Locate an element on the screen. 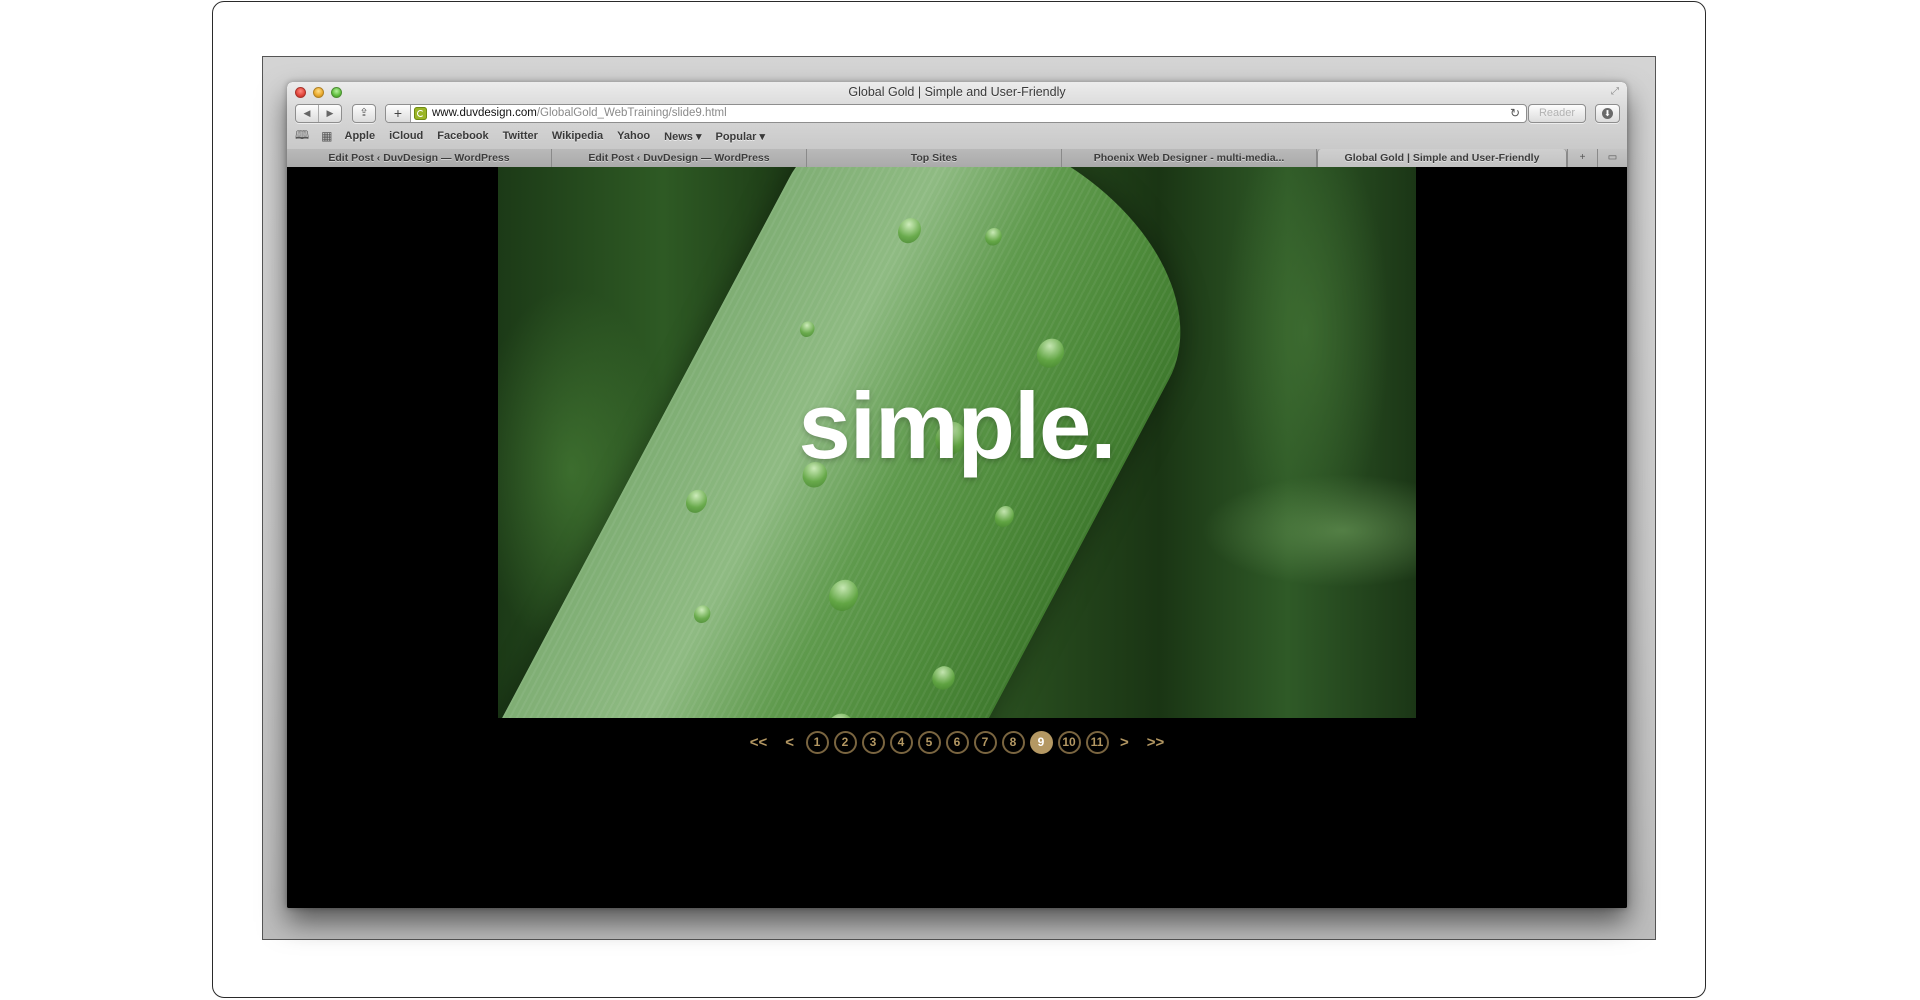 The width and height of the screenshot is (1920, 1000). page-button-10: 10 is located at coordinates (1069, 742).